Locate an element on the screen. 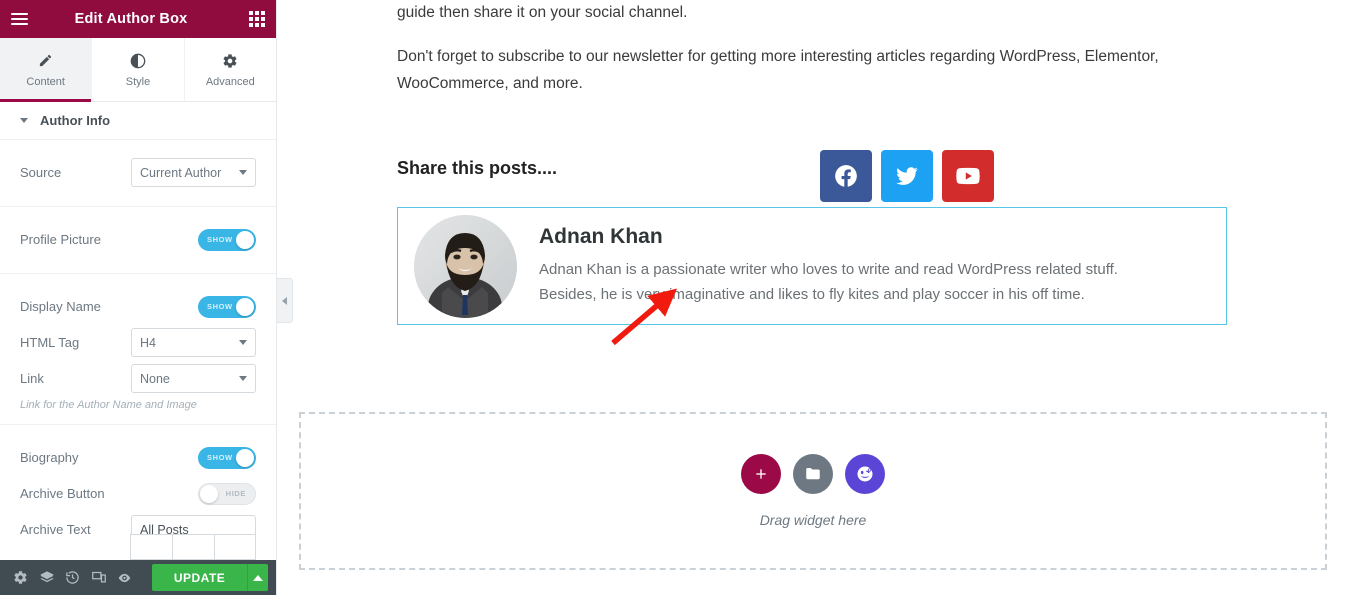 Image resolution: width=1347 pixels, height=595 pixels. panel-footer: UPDATE is located at coordinates (138, 577).